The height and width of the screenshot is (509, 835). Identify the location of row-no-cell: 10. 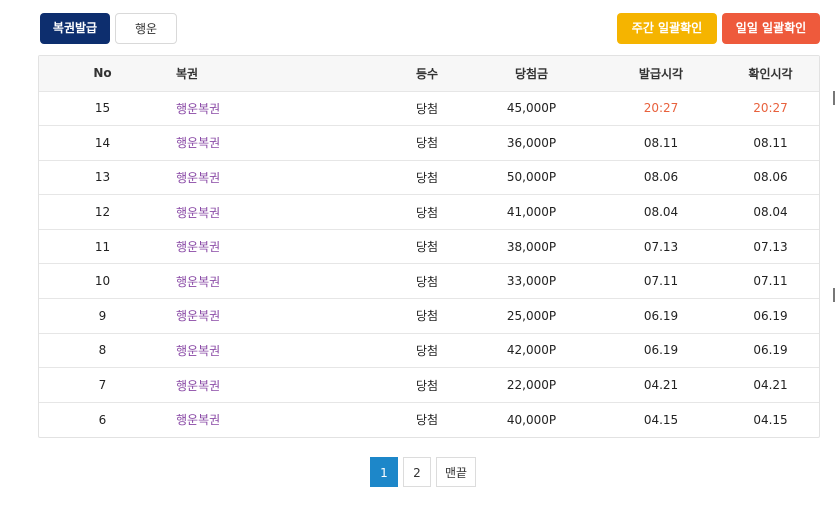
(102, 281).